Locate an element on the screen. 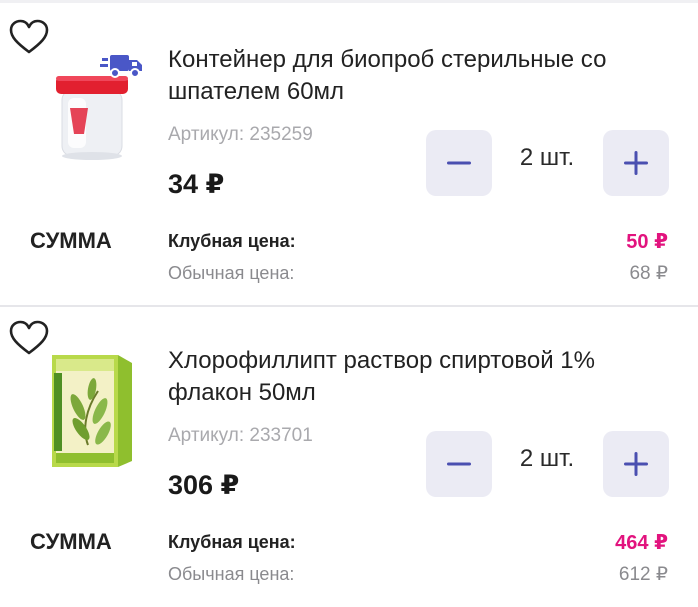  sku-label: Артикул: 235259 is located at coordinates (240, 134).